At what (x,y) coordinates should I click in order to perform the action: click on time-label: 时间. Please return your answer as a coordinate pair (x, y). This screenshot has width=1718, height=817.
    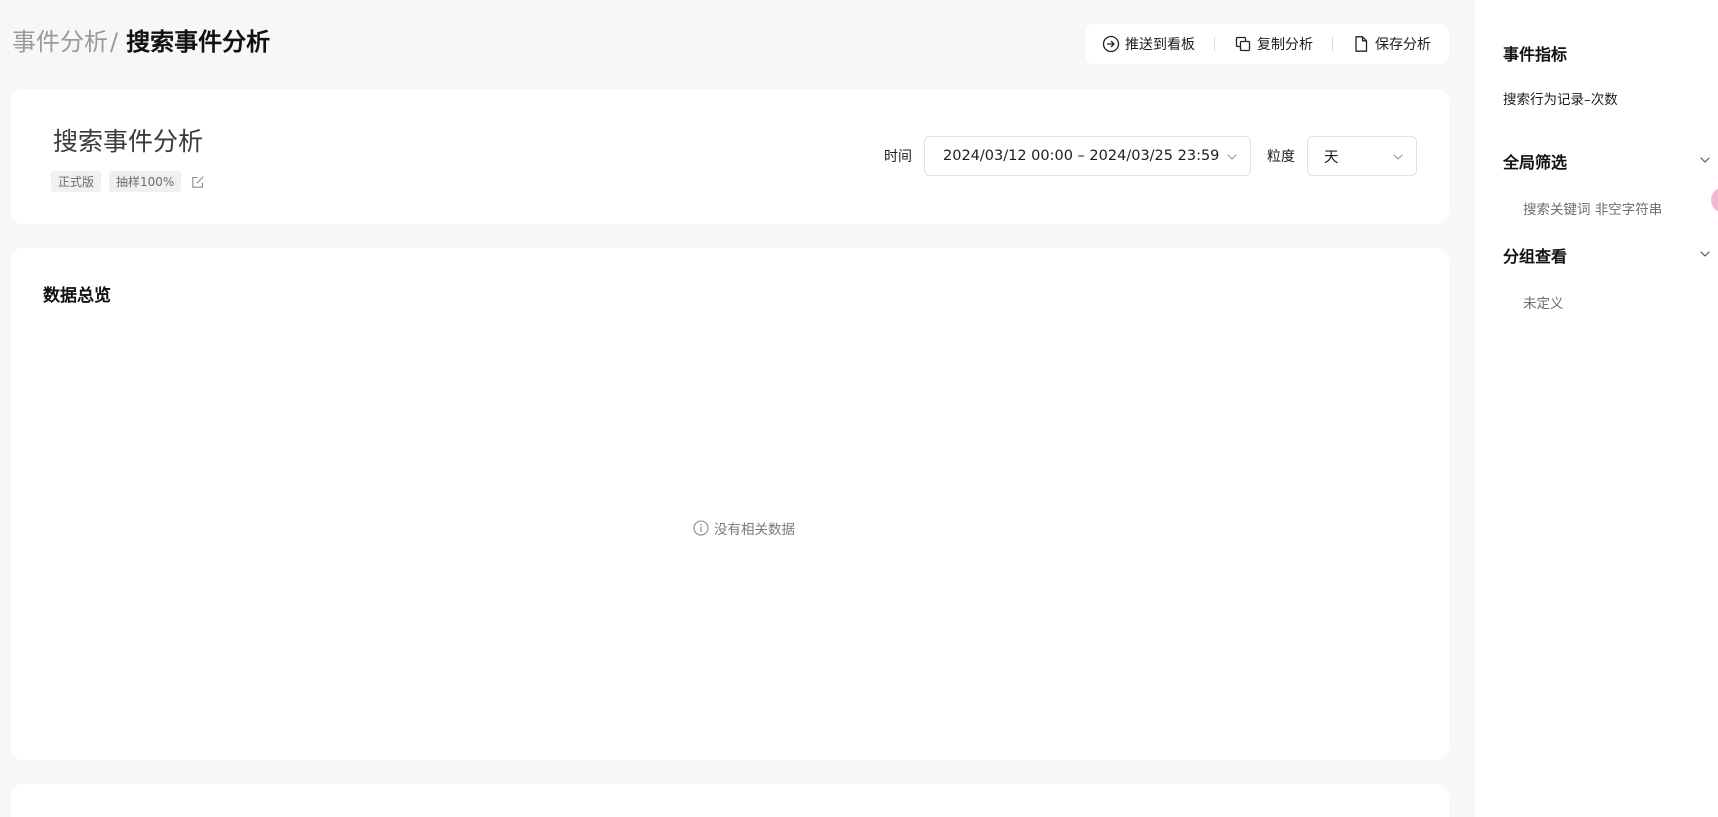
    Looking at the image, I should click on (898, 157).